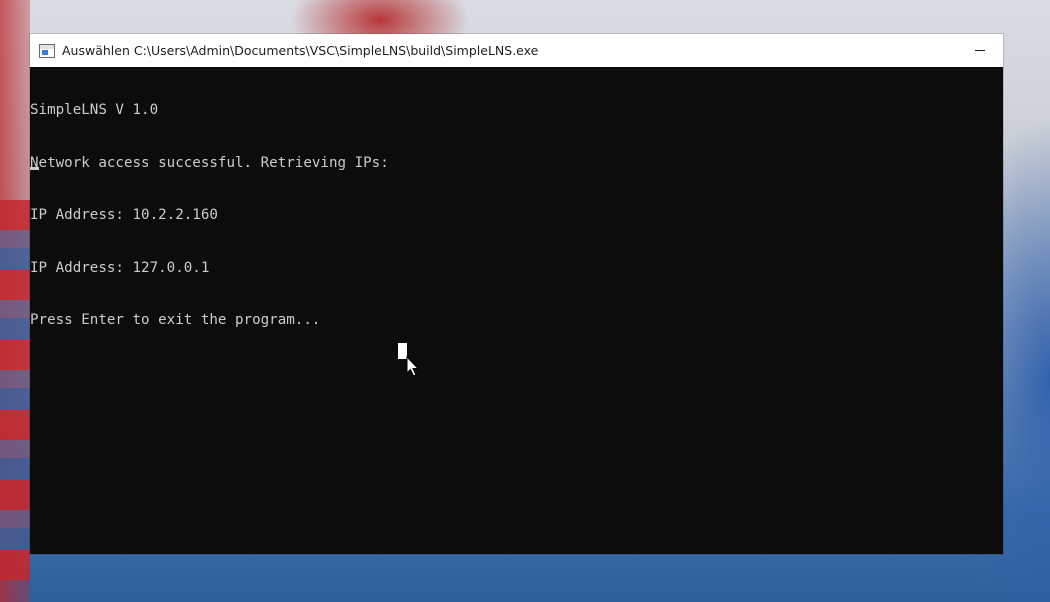  What do you see at coordinates (34, 168) in the screenshot?
I see `text-cursor` at bounding box center [34, 168].